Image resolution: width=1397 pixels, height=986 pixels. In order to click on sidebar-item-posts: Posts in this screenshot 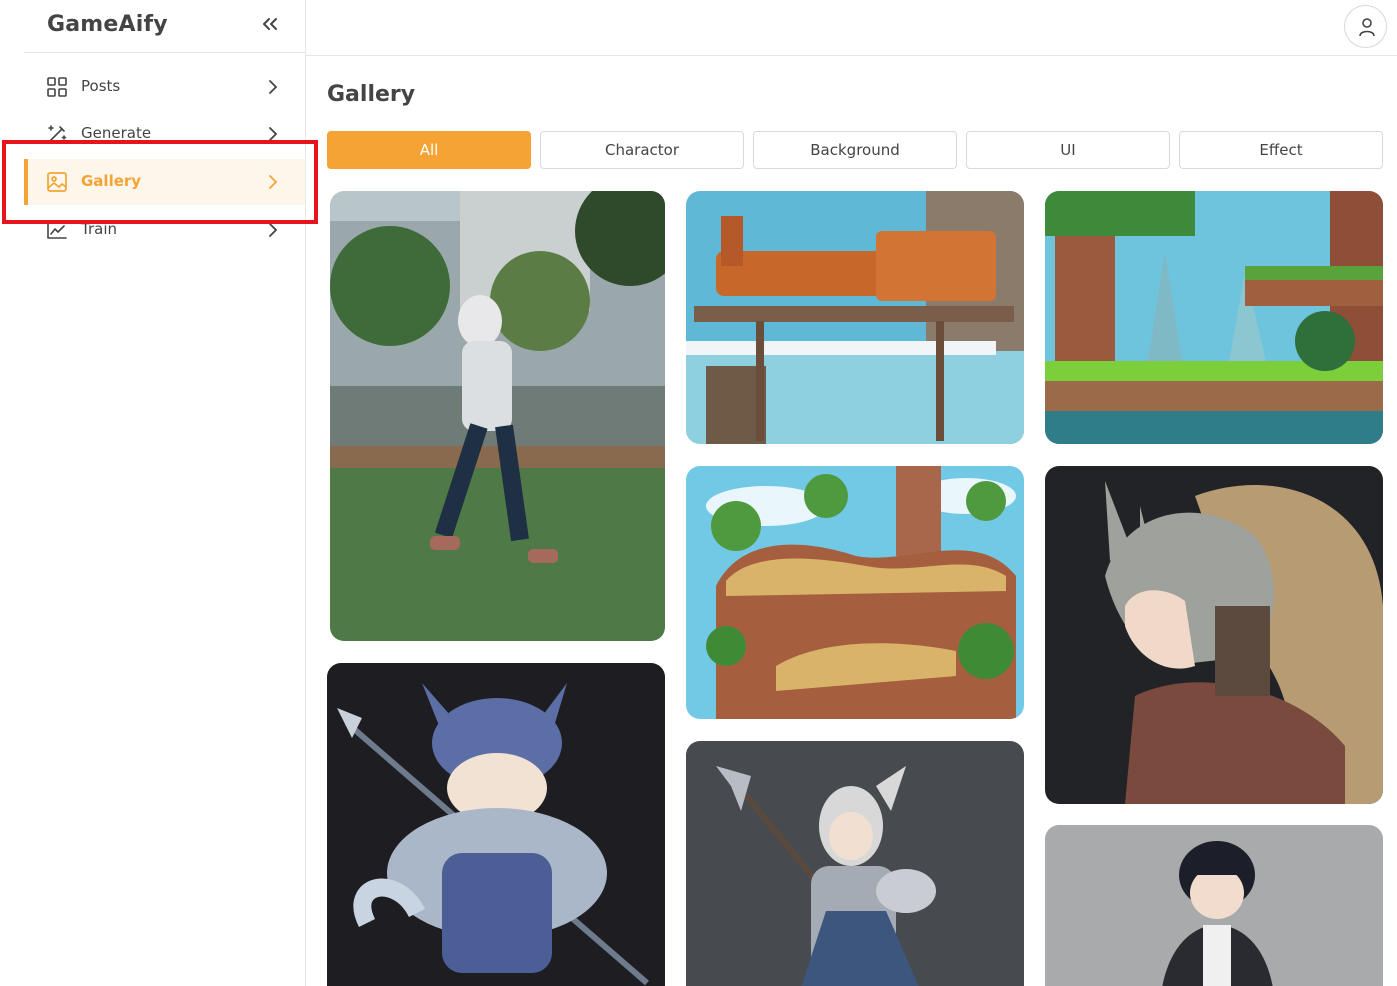, I will do `click(164, 87)`.